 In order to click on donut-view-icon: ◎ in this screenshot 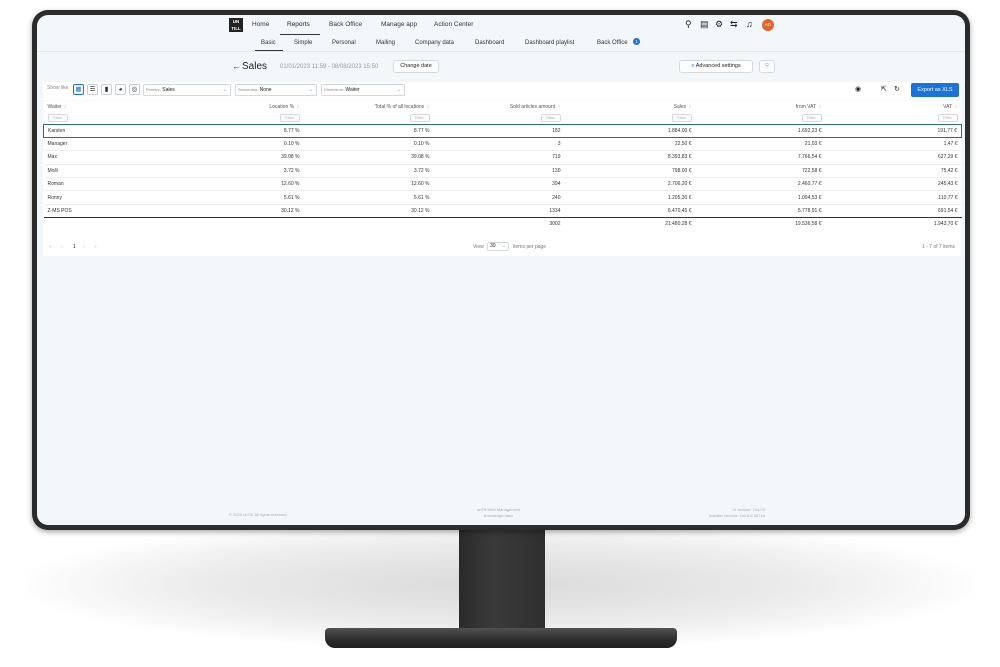, I will do `click(134, 89)`.